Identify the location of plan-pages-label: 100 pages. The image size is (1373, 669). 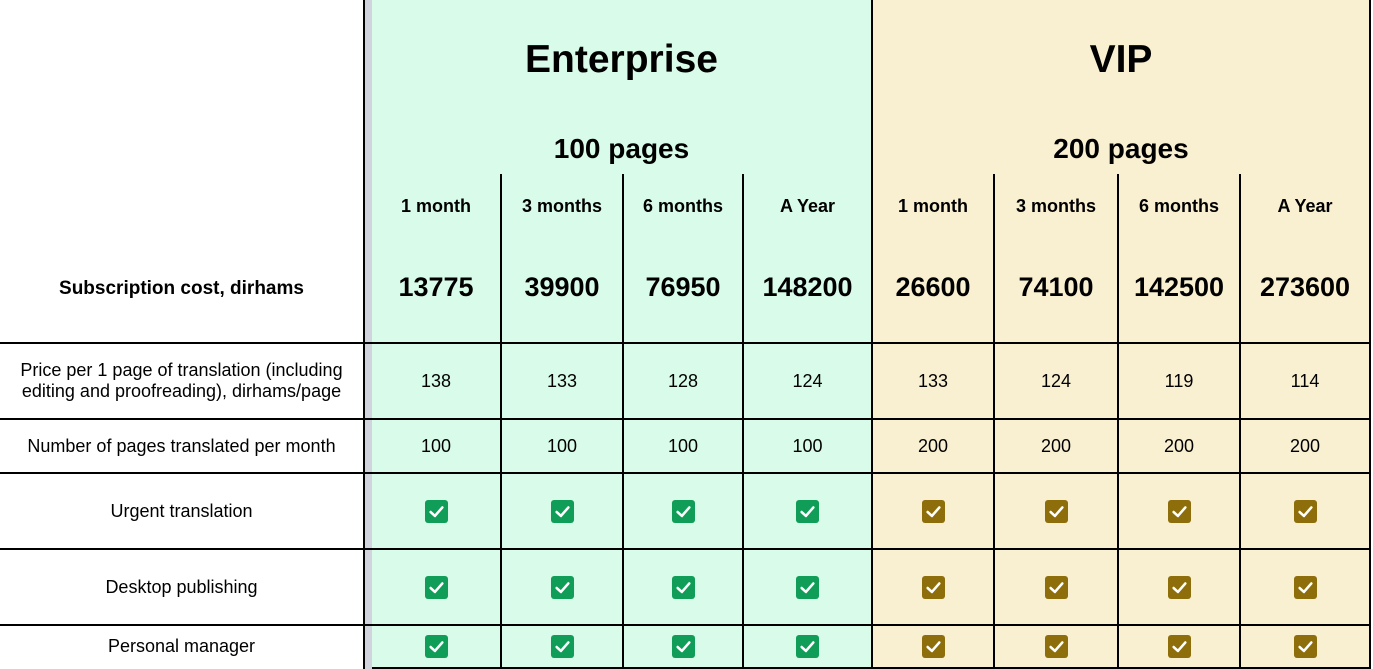
(621, 148).